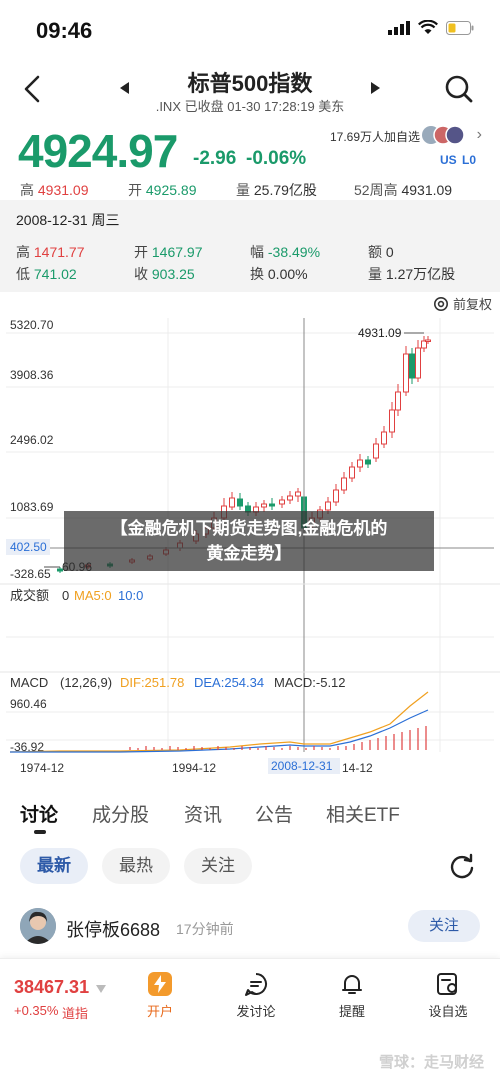  What do you see at coordinates (194, 768) in the screenshot?
I see `x-axis-label: 1994-12` at bounding box center [194, 768].